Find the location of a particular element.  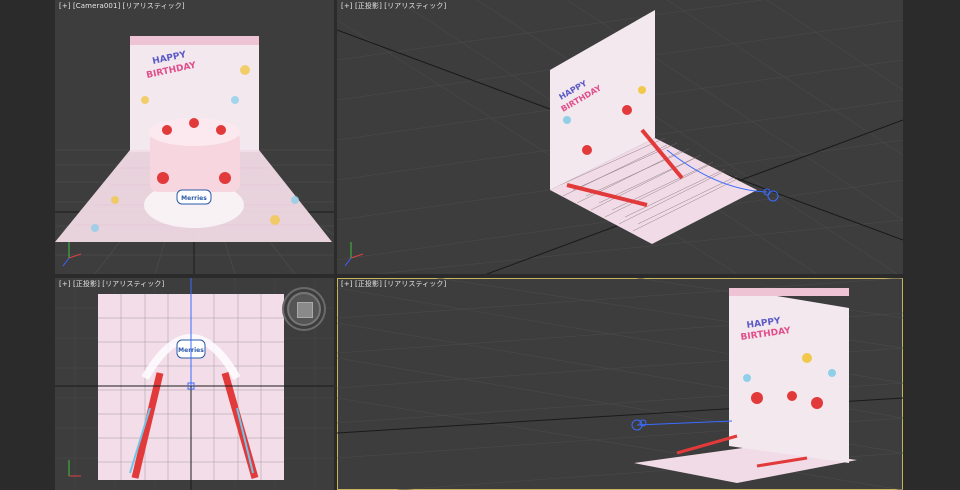

viewport-label: [+] [Camera001] [リアリスティック] is located at coordinates (122, 6).